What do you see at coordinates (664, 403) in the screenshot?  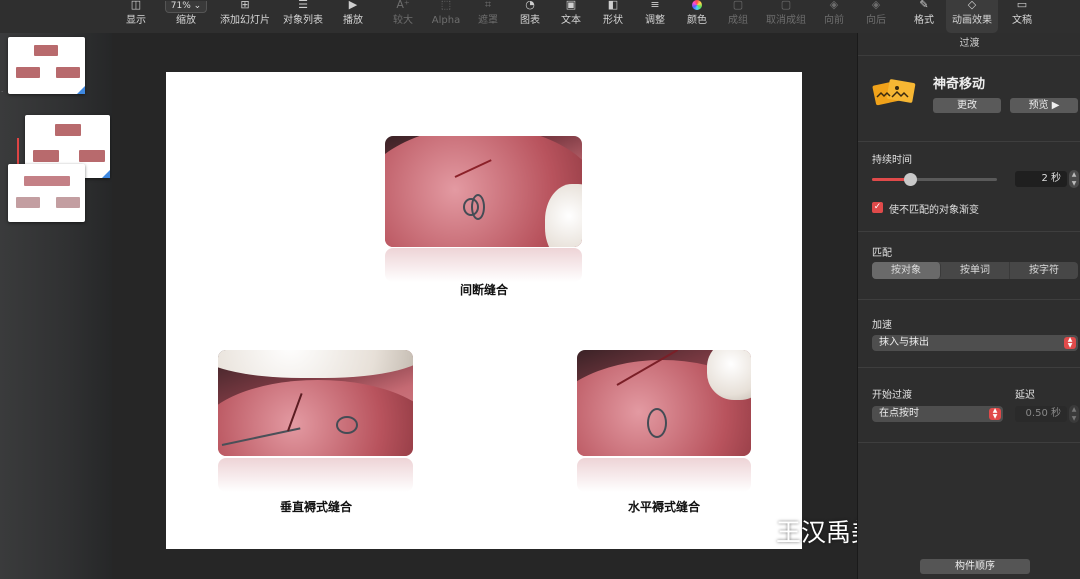 I see `suture-photo-horizontal-mattress` at bounding box center [664, 403].